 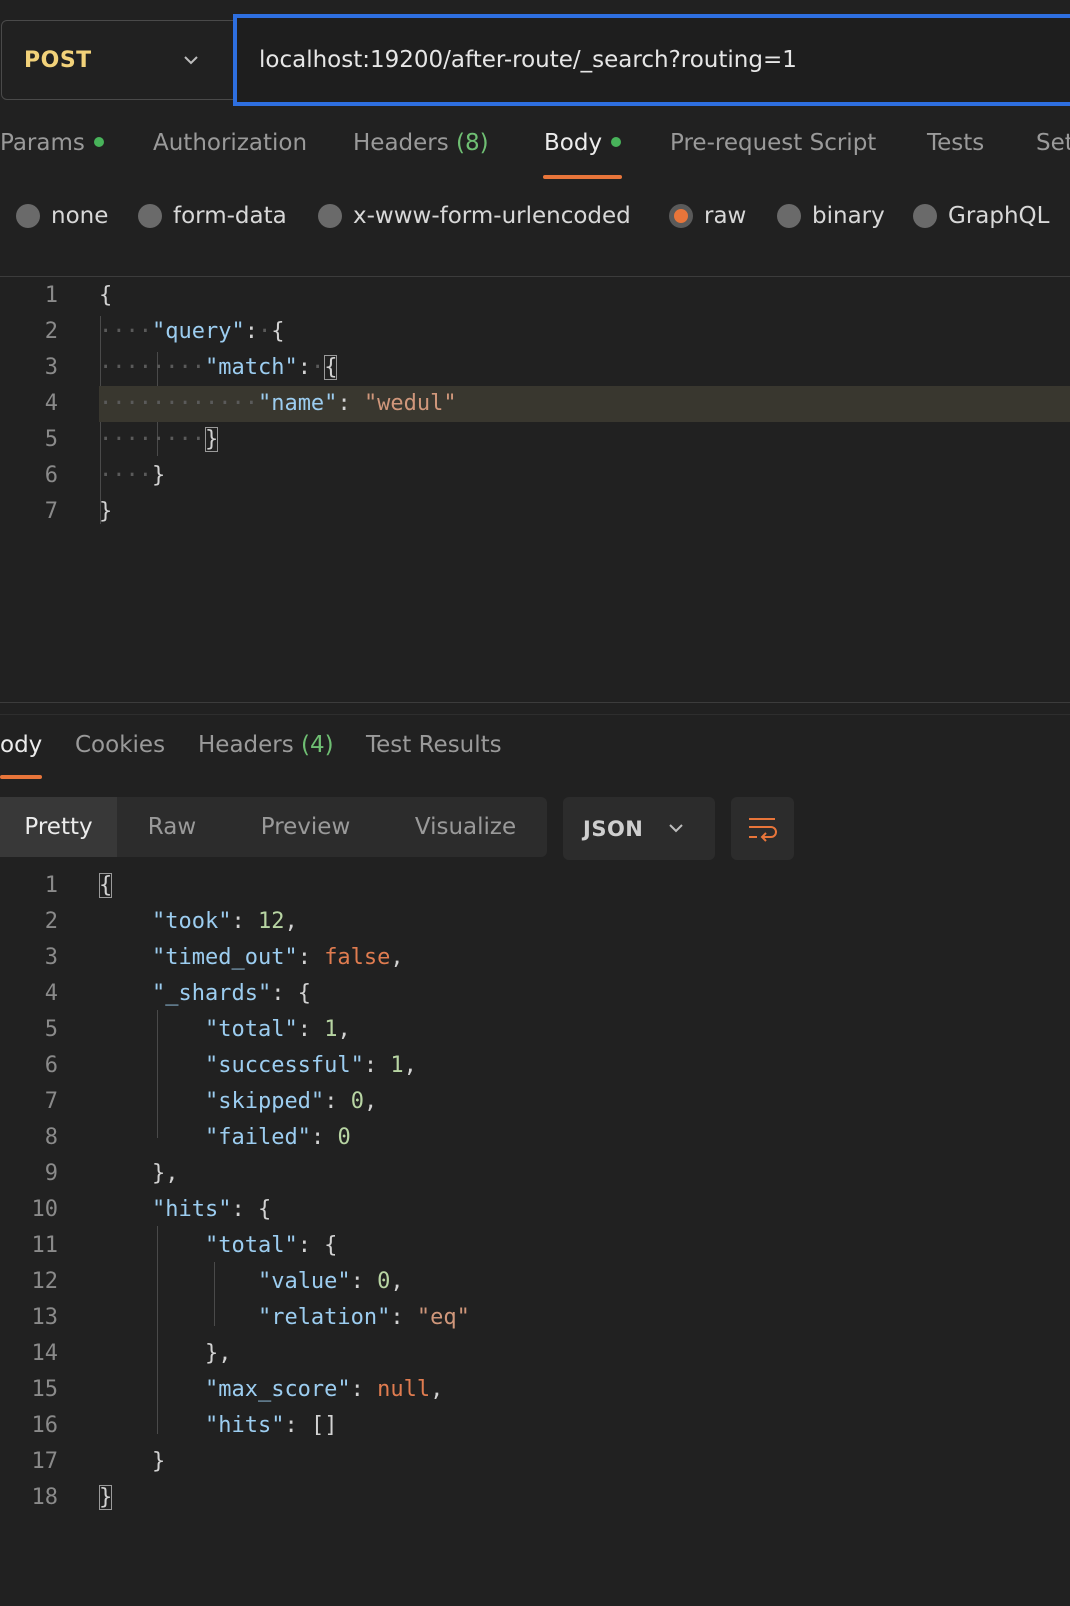 I want to click on code-line: 6 ····}, so click(x=535, y=476).